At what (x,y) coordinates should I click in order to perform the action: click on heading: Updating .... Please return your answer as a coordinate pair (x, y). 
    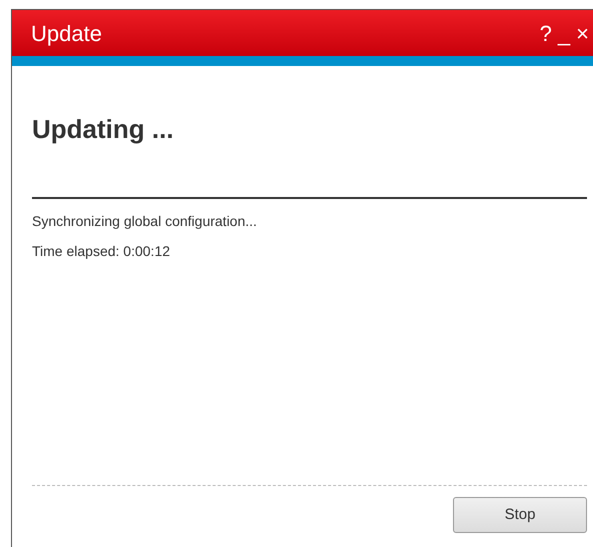
    Looking at the image, I should click on (103, 130).